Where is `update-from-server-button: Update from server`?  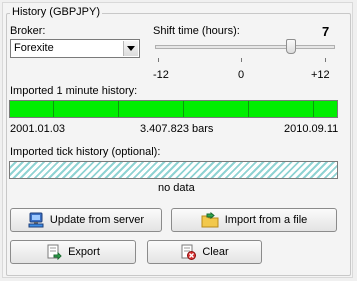
update-from-server-button: Update from server is located at coordinates (86, 220).